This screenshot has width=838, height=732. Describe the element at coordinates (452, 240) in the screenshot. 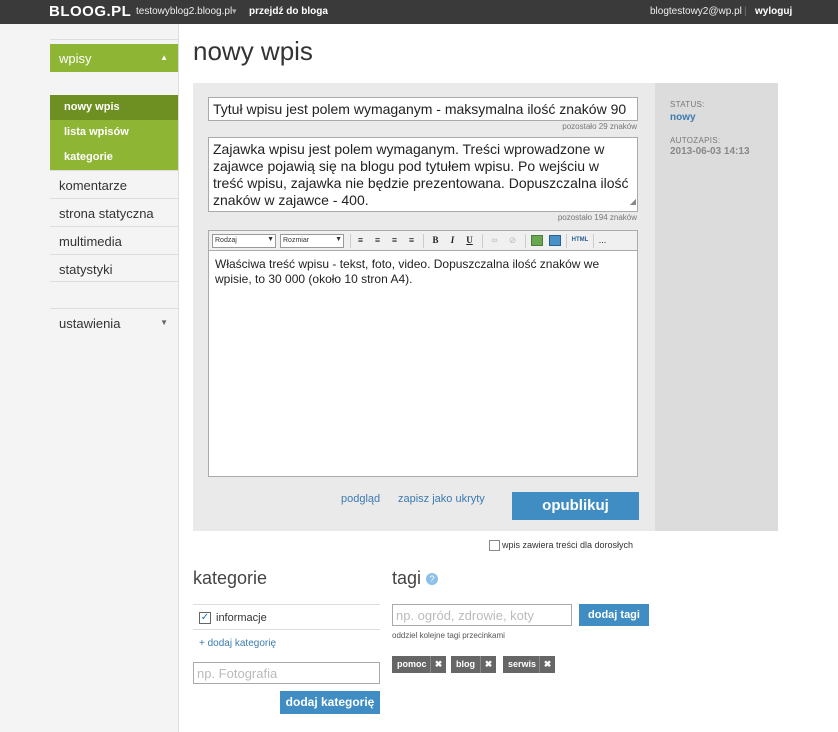

I see `italic-button: I` at that location.